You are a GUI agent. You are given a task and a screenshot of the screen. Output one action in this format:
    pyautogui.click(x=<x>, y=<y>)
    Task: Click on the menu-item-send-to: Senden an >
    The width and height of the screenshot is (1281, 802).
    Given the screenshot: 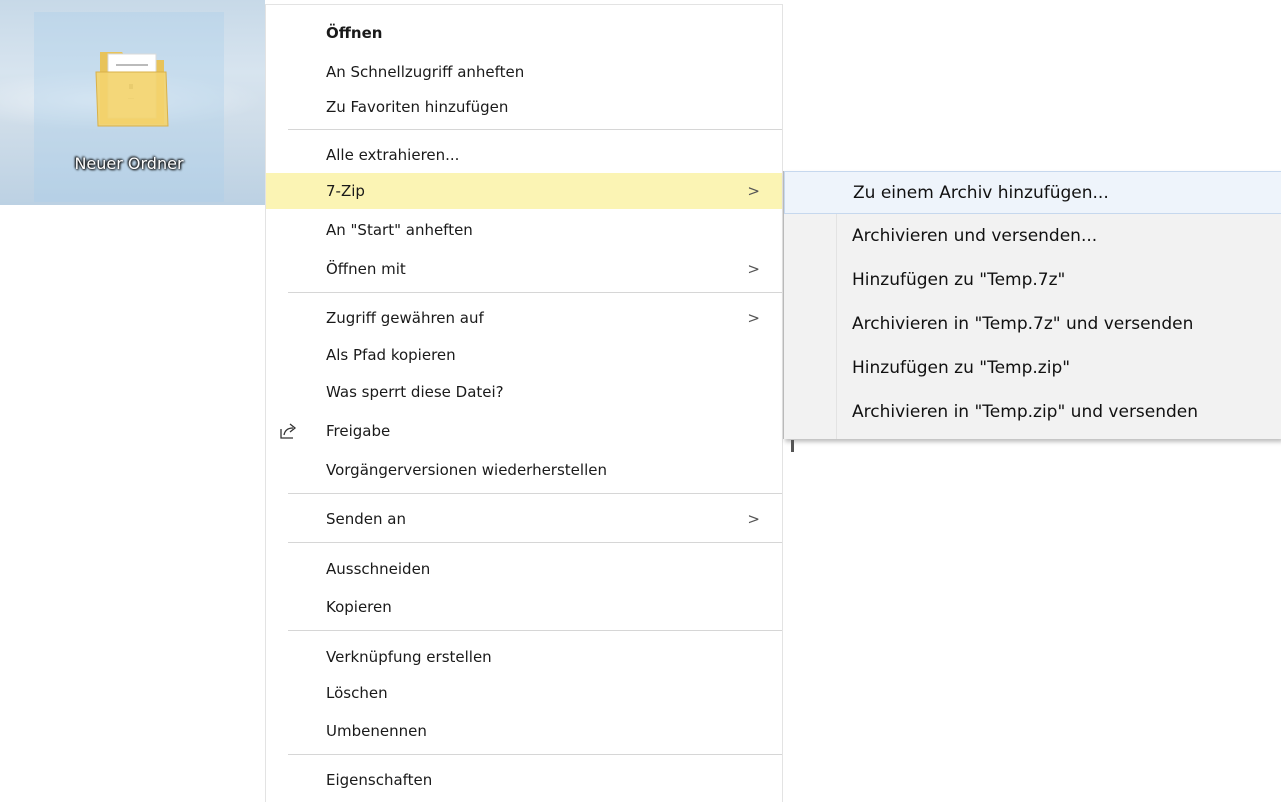 What is the action you would take?
    pyautogui.click(x=524, y=519)
    